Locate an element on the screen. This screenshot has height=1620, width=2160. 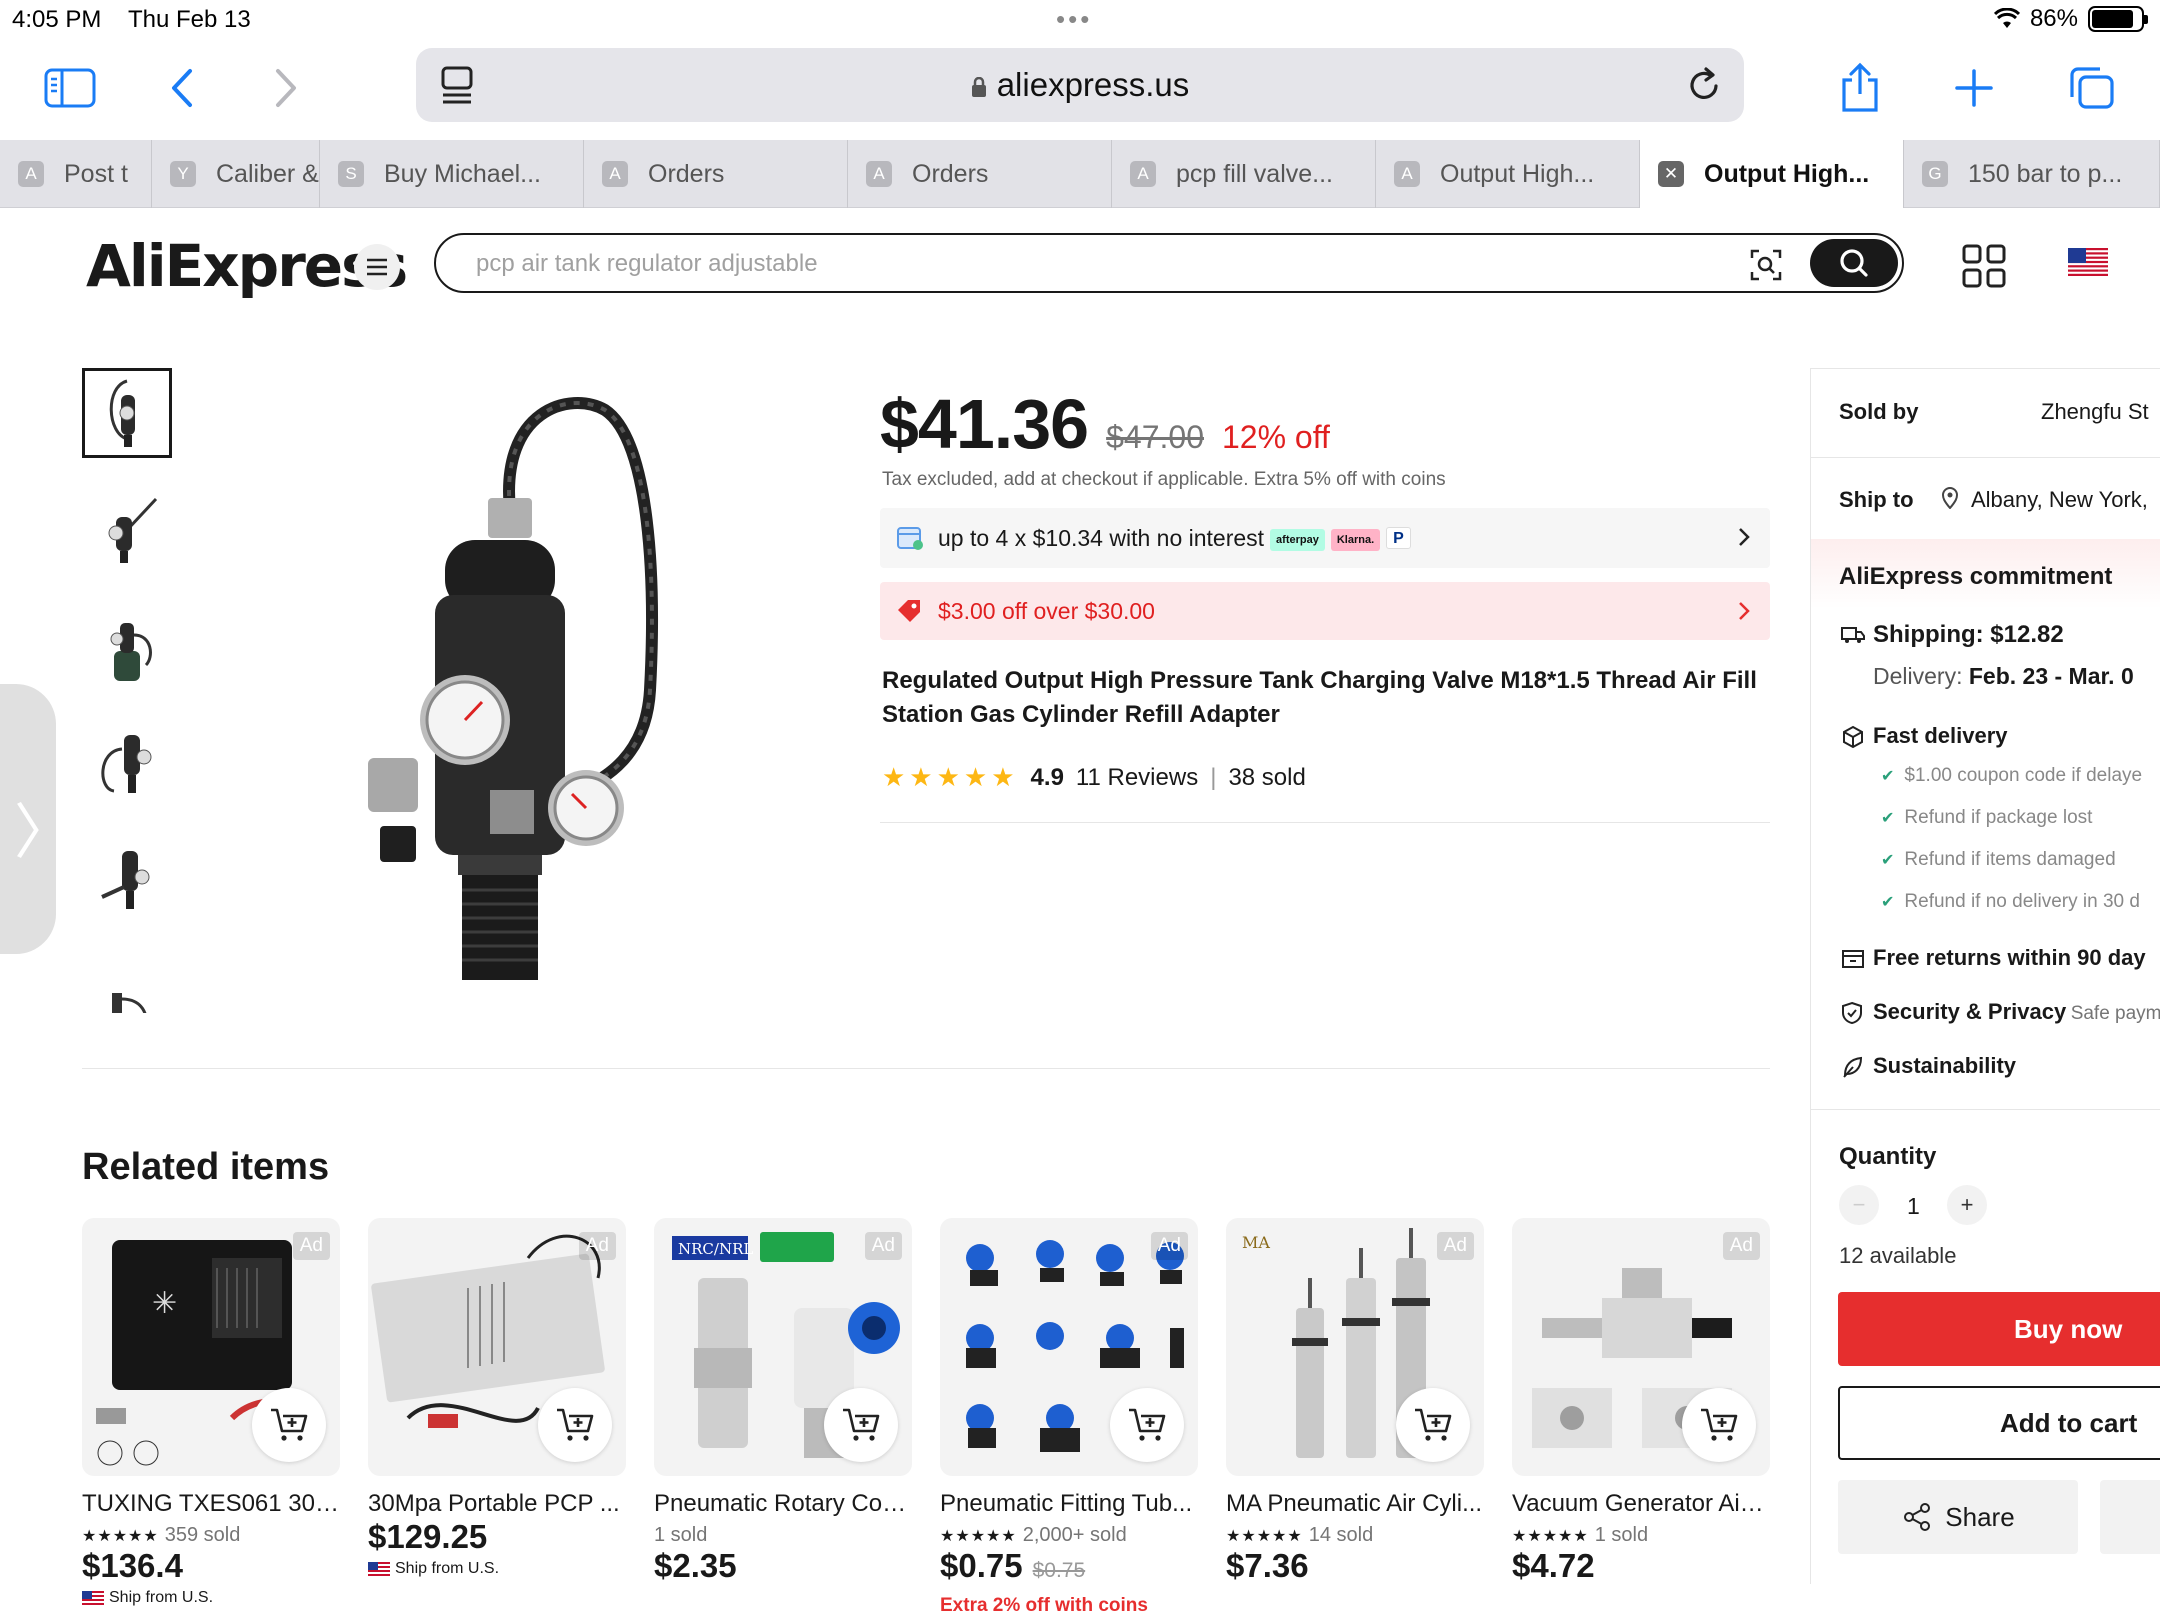
category-menu-icon is located at coordinates (377, 267).